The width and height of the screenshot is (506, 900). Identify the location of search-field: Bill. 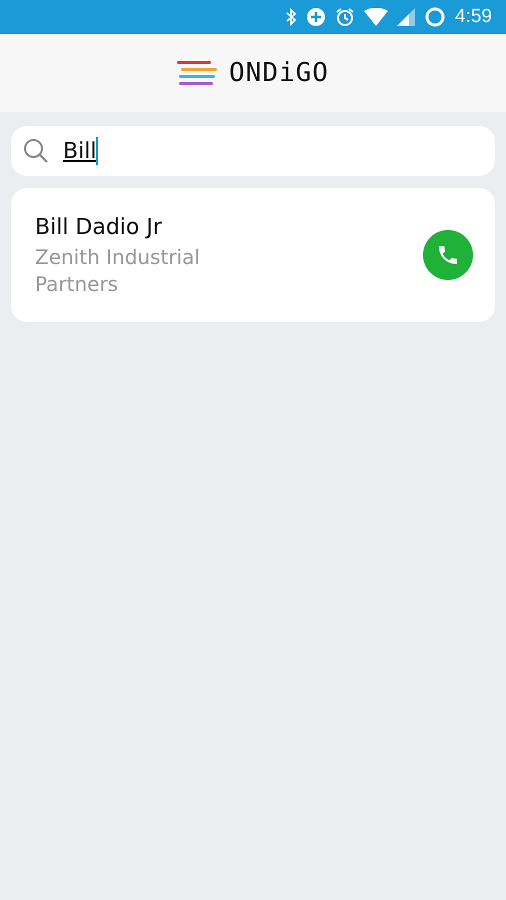
(253, 151).